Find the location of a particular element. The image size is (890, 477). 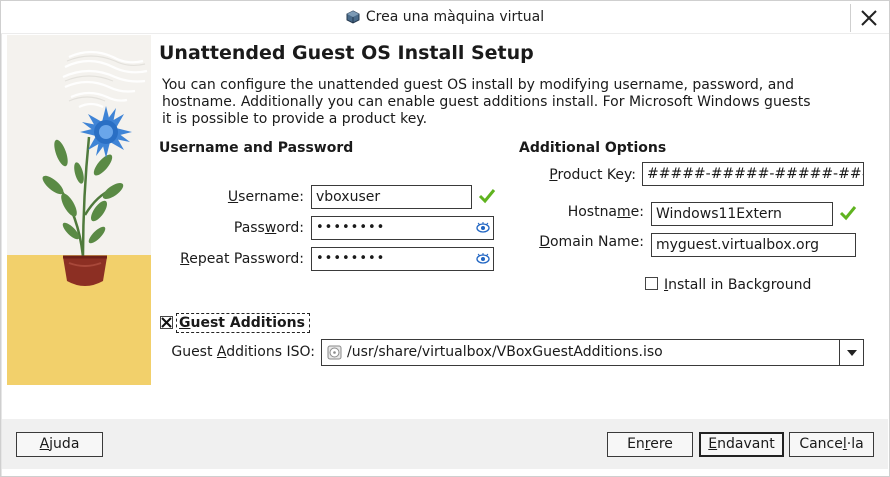

help-button: Ajuda is located at coordinates (59, 444).